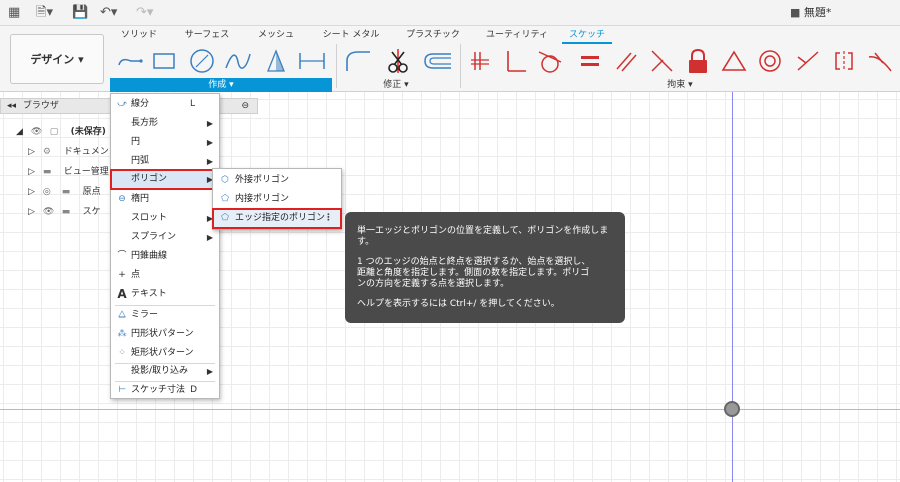 The image size is (900, 482). What do you see at coordinates (122, 275) in the screenshot?
I see `point-icon: +` at bounding box center [122, 275].